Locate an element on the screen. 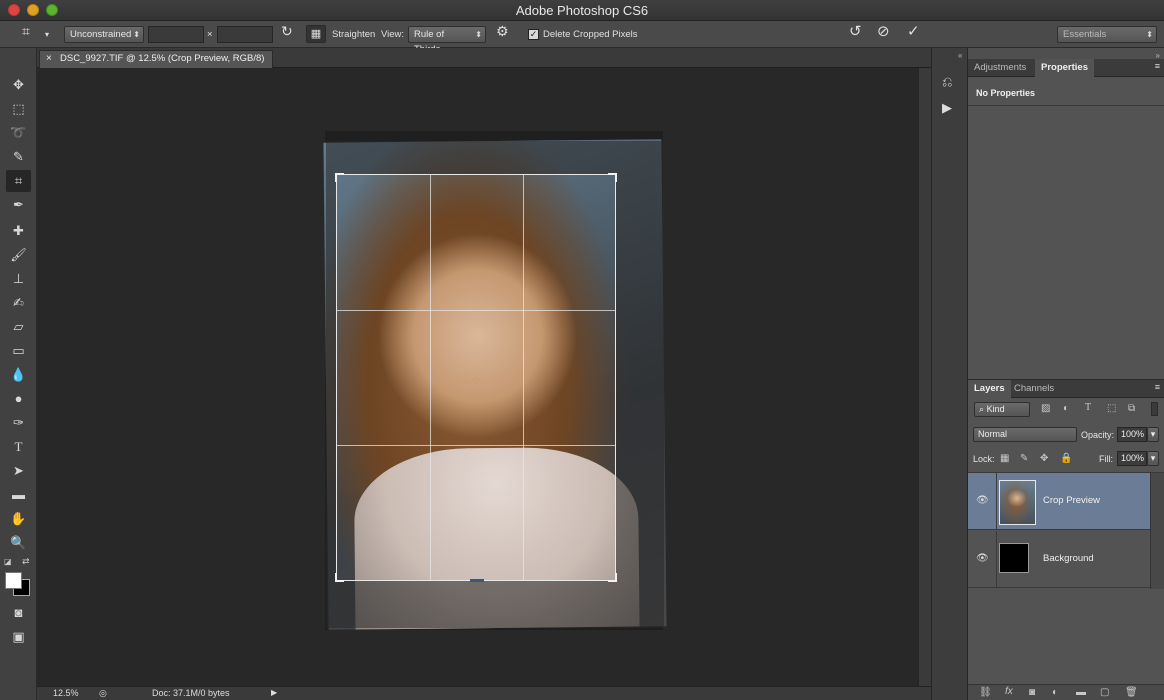 This screenshot has width=1164, height=700. crop-box: ✣ is located at coordinates (476, 377).